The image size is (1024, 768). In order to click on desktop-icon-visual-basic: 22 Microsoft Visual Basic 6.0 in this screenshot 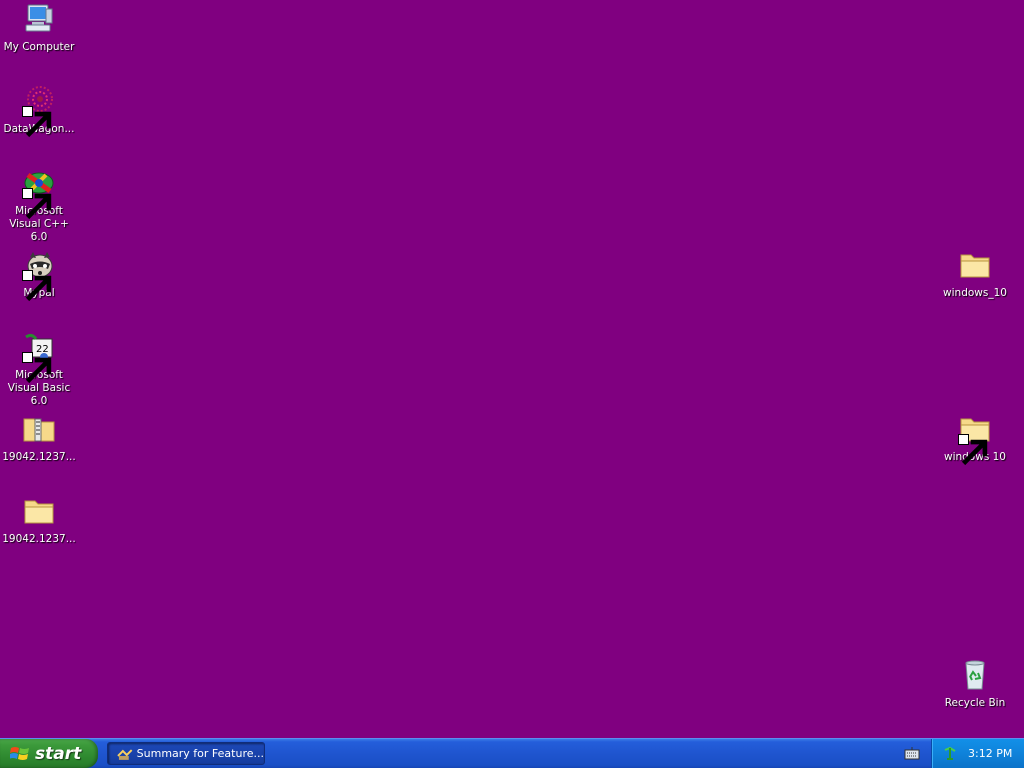, I will do `click(39, 369)`.